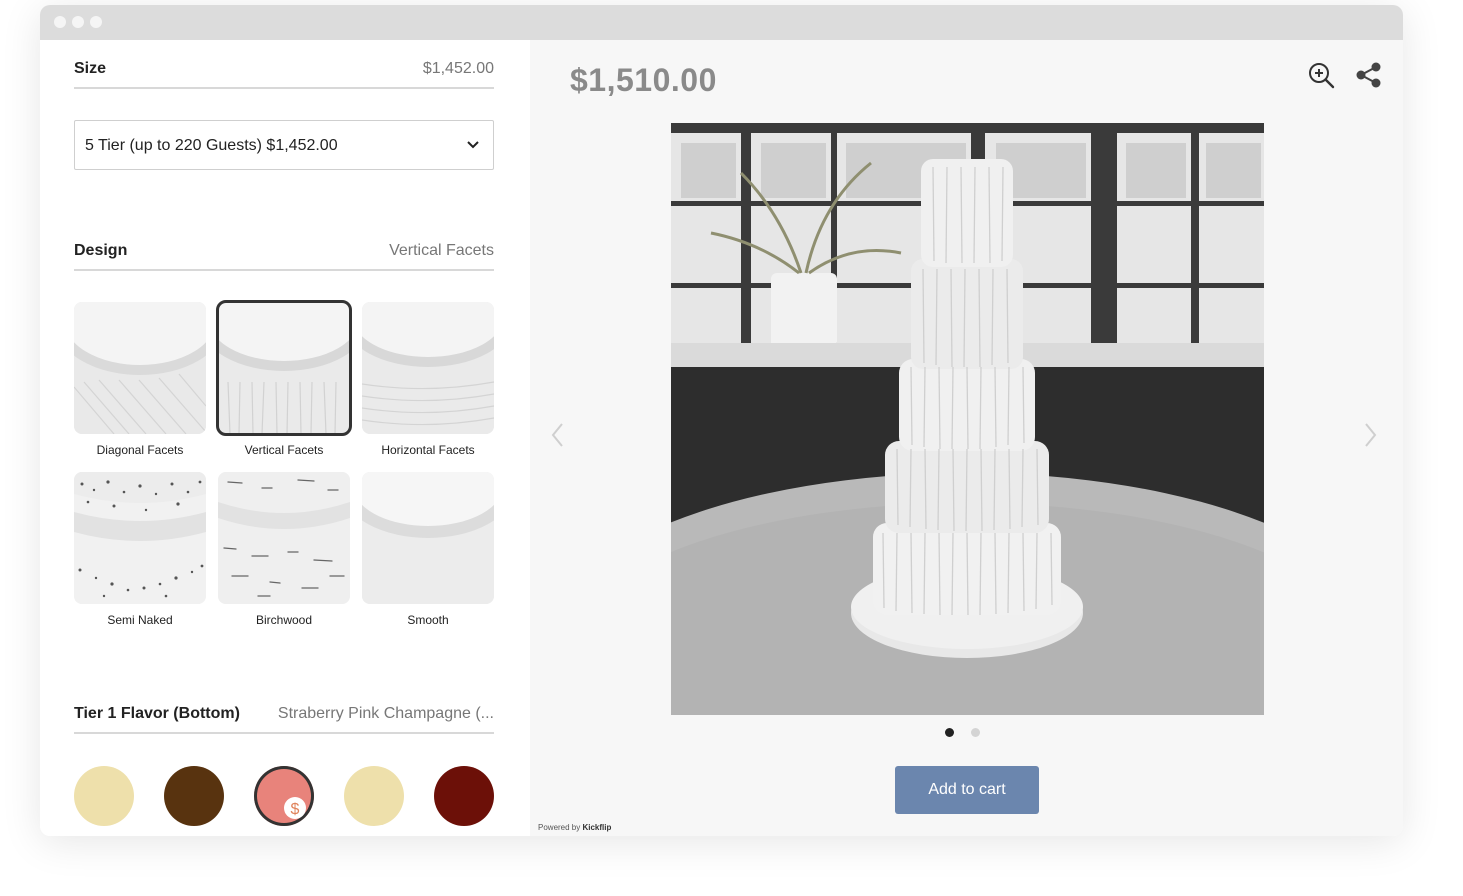 This screenshot has height=896, width=1463. What do you see at coordinates (428, 368) in the screenshot?
I see `horizontal-facets-thumbnail` at bounding box center [428, 368].